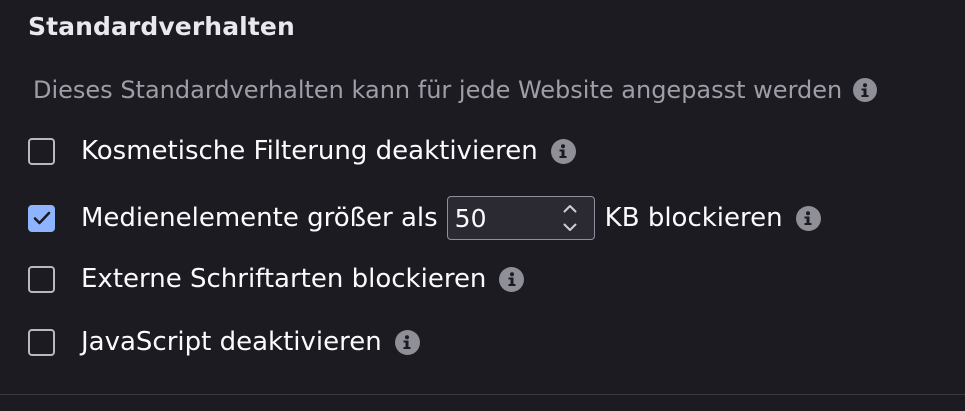 The height and width of the screenshot is (411, 965). I want to click on section-divider, so click(482, 394).